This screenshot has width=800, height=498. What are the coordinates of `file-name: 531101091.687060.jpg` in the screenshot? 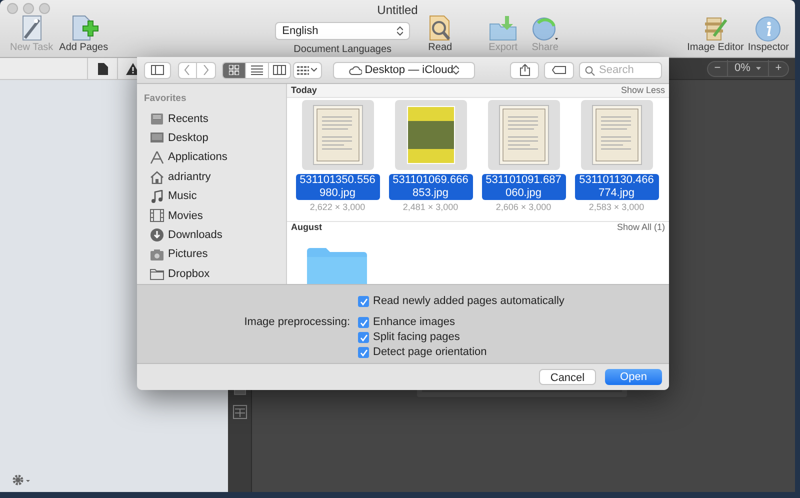 It's located at (524, 187).